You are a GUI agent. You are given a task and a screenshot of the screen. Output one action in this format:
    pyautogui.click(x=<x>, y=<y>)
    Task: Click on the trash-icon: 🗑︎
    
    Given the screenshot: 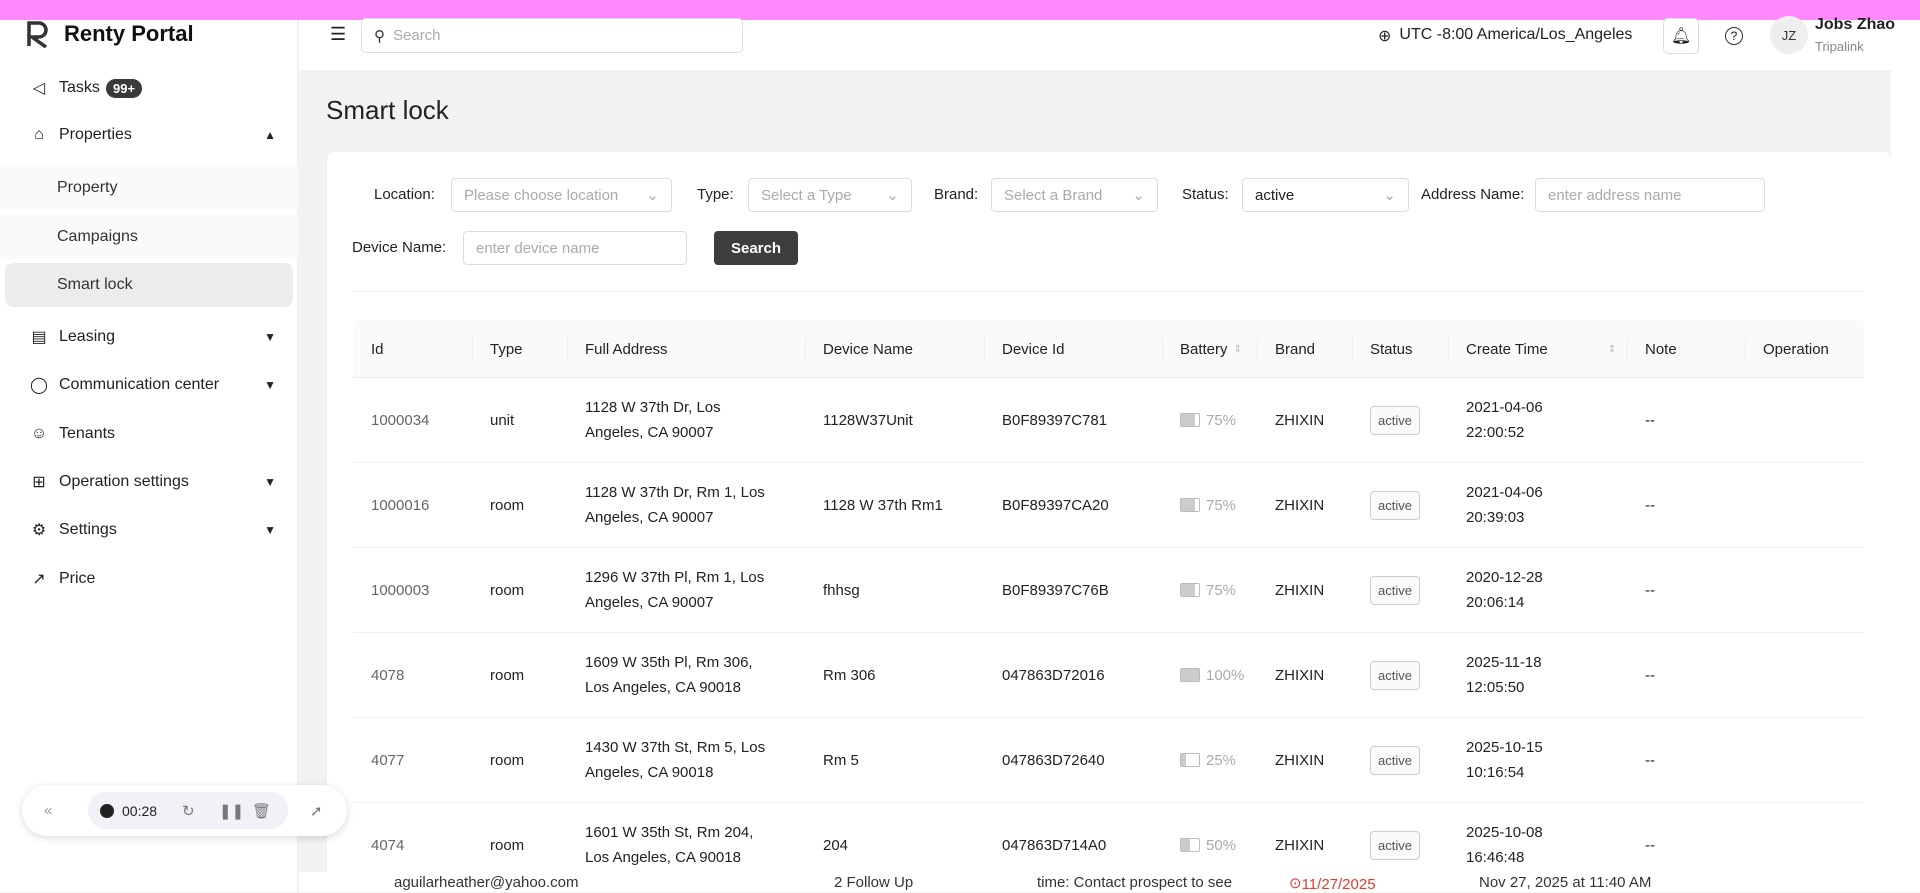 What is the action you would take?
    pyautogui.click(x=261, y=811)
    